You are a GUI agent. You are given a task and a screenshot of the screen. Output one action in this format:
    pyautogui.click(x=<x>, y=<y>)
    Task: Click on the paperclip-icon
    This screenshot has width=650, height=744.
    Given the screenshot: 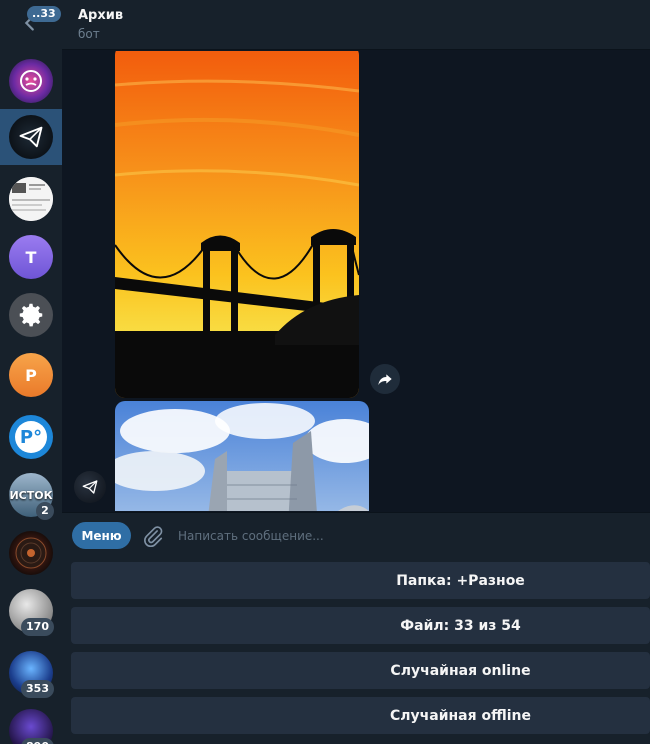 What is the action you would take?
    pyautogui.click(x=153, y=536)
    